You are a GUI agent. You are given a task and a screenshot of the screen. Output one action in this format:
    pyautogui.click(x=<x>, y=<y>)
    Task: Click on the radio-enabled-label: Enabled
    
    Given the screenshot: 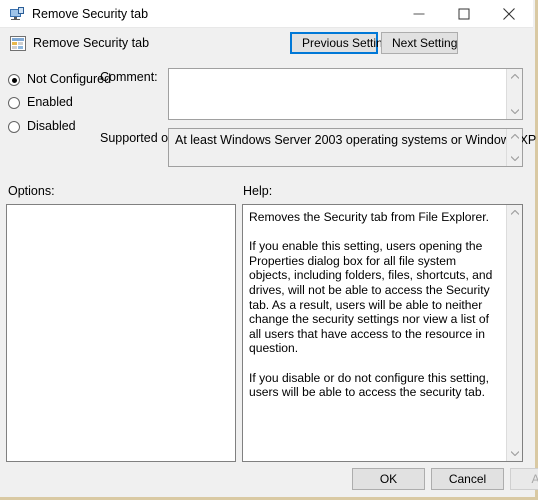 What is the action you would take?
    pyautogui.click(x=50, y=102)
    